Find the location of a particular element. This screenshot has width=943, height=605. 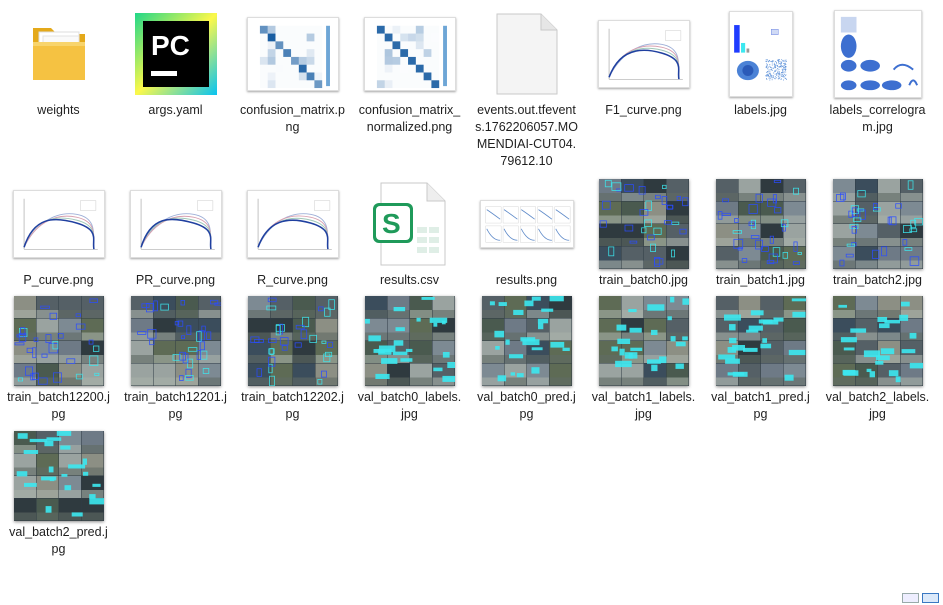

file-item-train-batch12202-jpg: train_batch12202.jpg is located at coordinates (292, 359).